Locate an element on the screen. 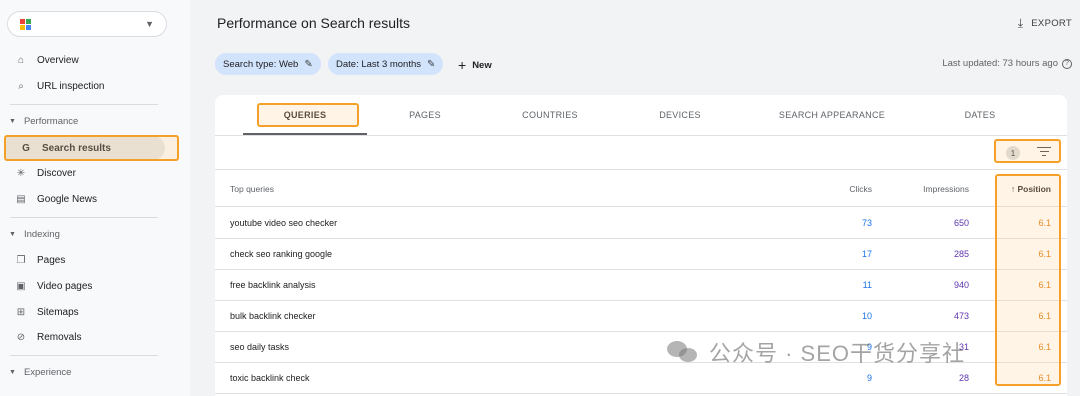 The height and width of the screenshot is (396, 1080). column-header-impressions: Impressions is located at coordinates (946, 189).